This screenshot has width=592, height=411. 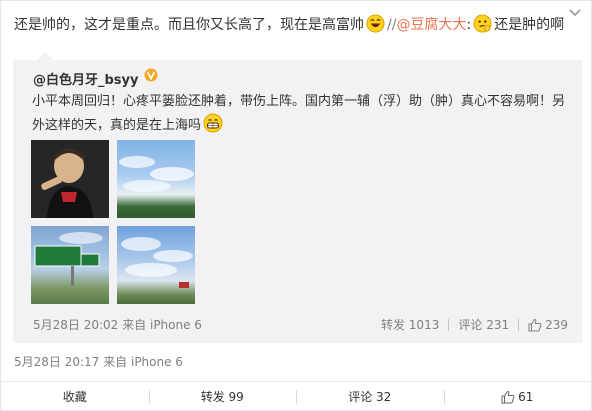 I want to click on repost-source: iPhone 6, so click(x=176, y=325).